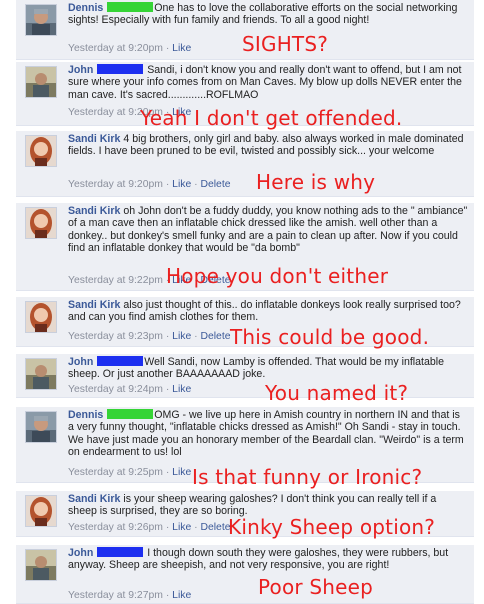 The height and width of the screenshot is (604, 484). I want to click on comment-meta: Yesterday at 9:20pm · Like · Delete, so click(149, 184).